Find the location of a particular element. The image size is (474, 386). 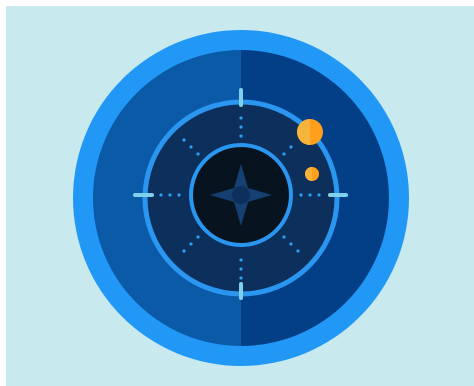

radar-blip-icon is located at coordinates (310, 132).